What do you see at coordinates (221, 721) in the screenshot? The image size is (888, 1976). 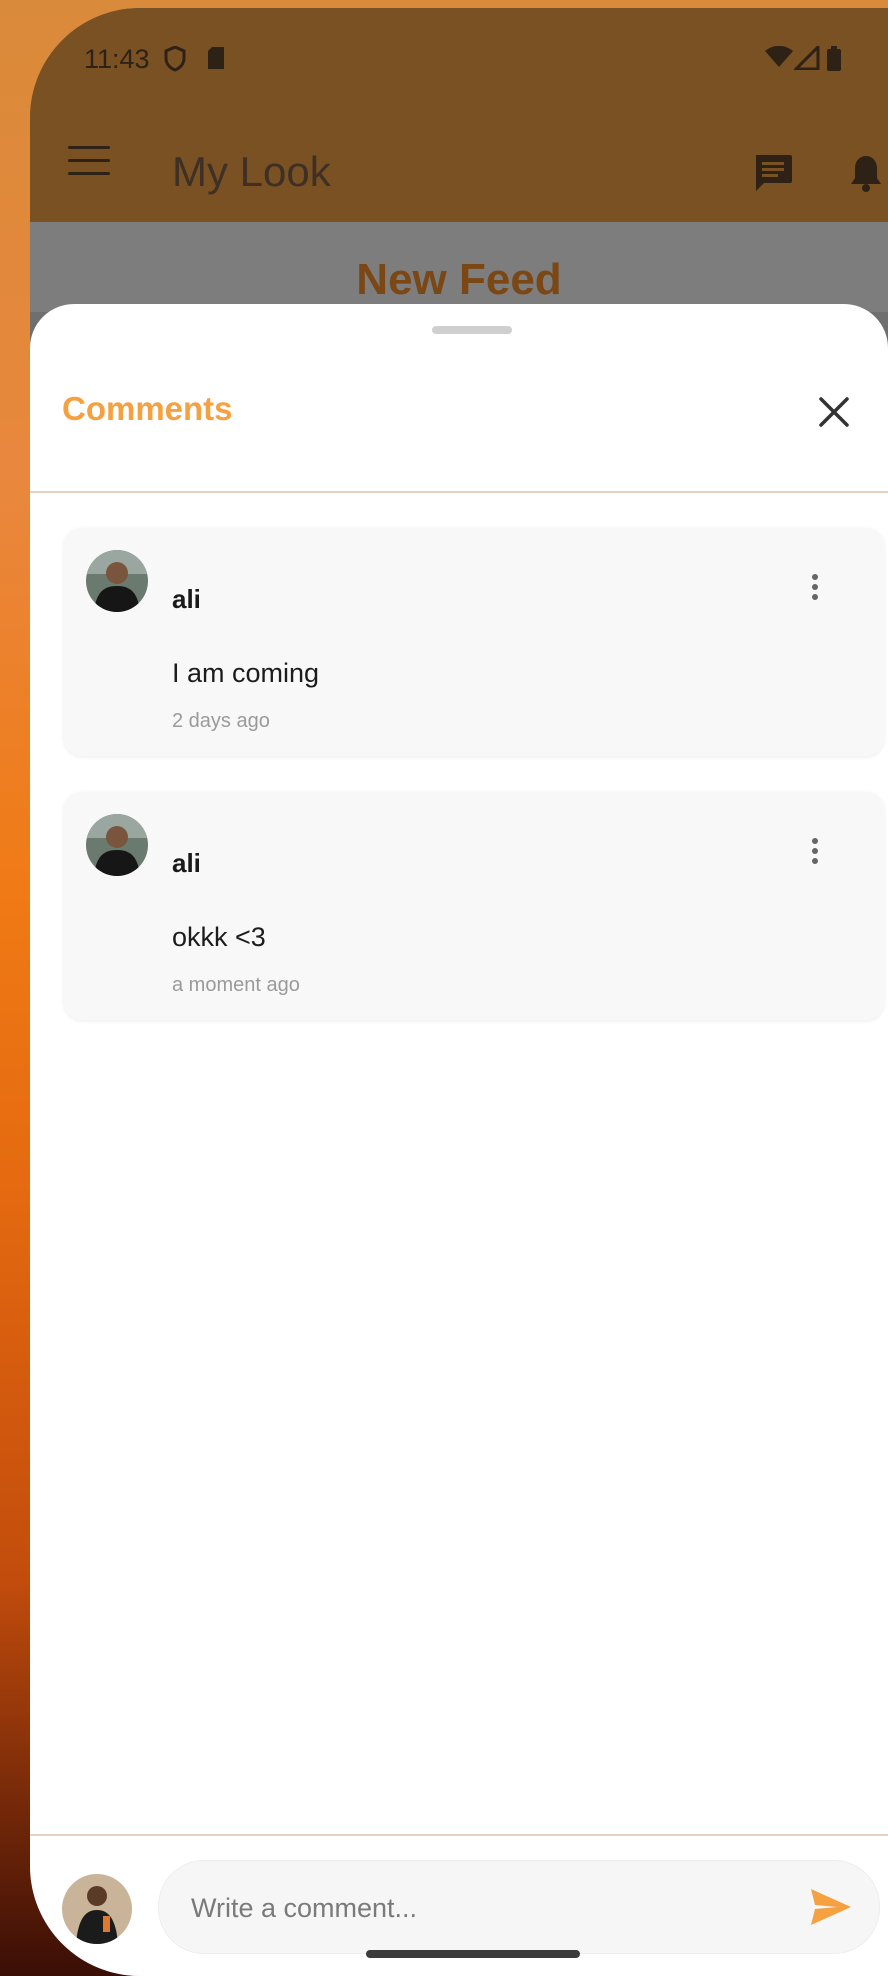 I see `comment-time: 2 days ago` at bounding box center [221, 721].